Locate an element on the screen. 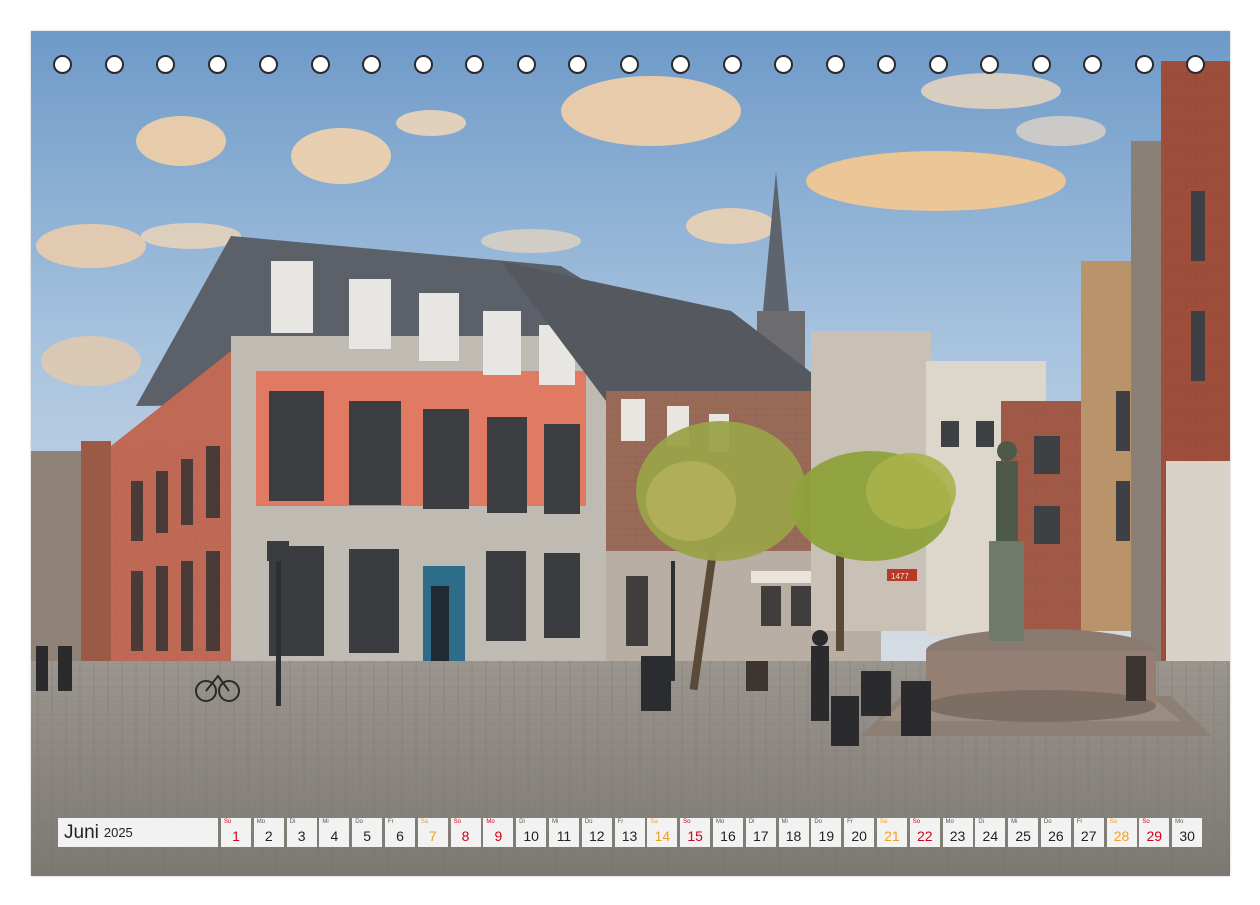  day-cell: Fr 27 is located at coordinates (1088, 832).